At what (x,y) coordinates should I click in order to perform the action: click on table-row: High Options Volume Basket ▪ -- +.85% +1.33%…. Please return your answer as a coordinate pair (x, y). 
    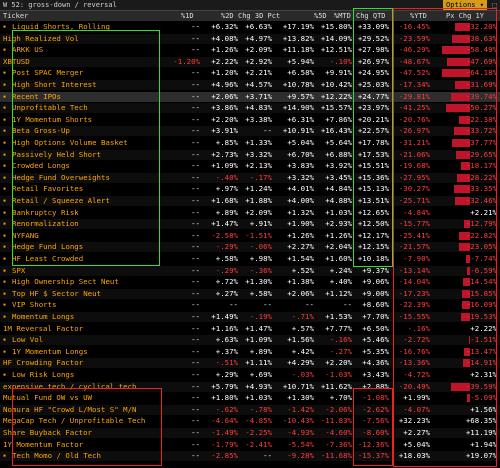
    Looking at the image, I should click on (250, 143).